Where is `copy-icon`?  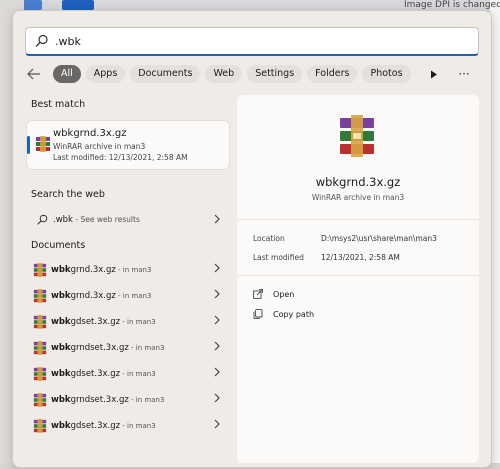 copy-icon is located at coordinates (258, 314).